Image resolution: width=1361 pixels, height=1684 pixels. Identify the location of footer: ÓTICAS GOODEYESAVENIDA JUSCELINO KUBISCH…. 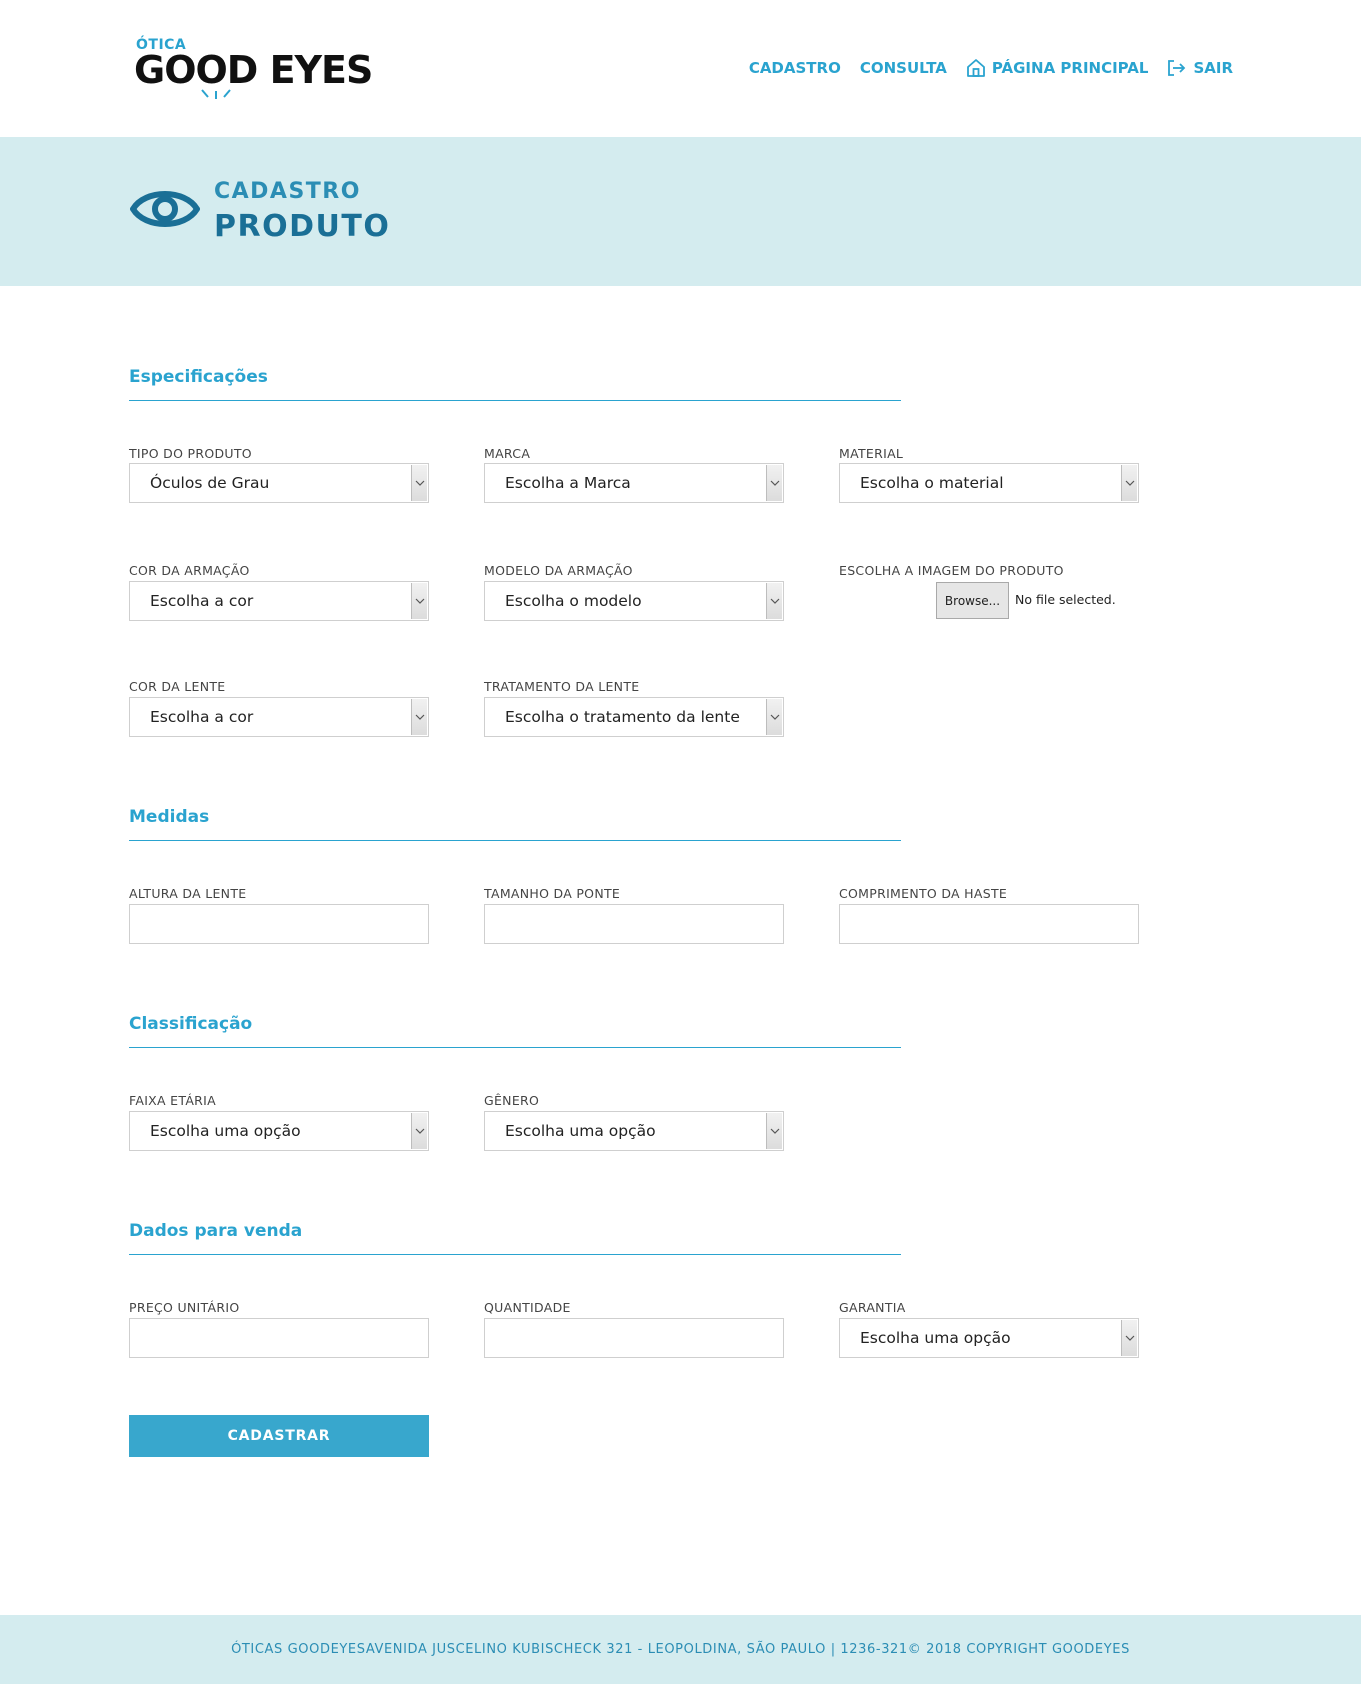
(680, 1649).